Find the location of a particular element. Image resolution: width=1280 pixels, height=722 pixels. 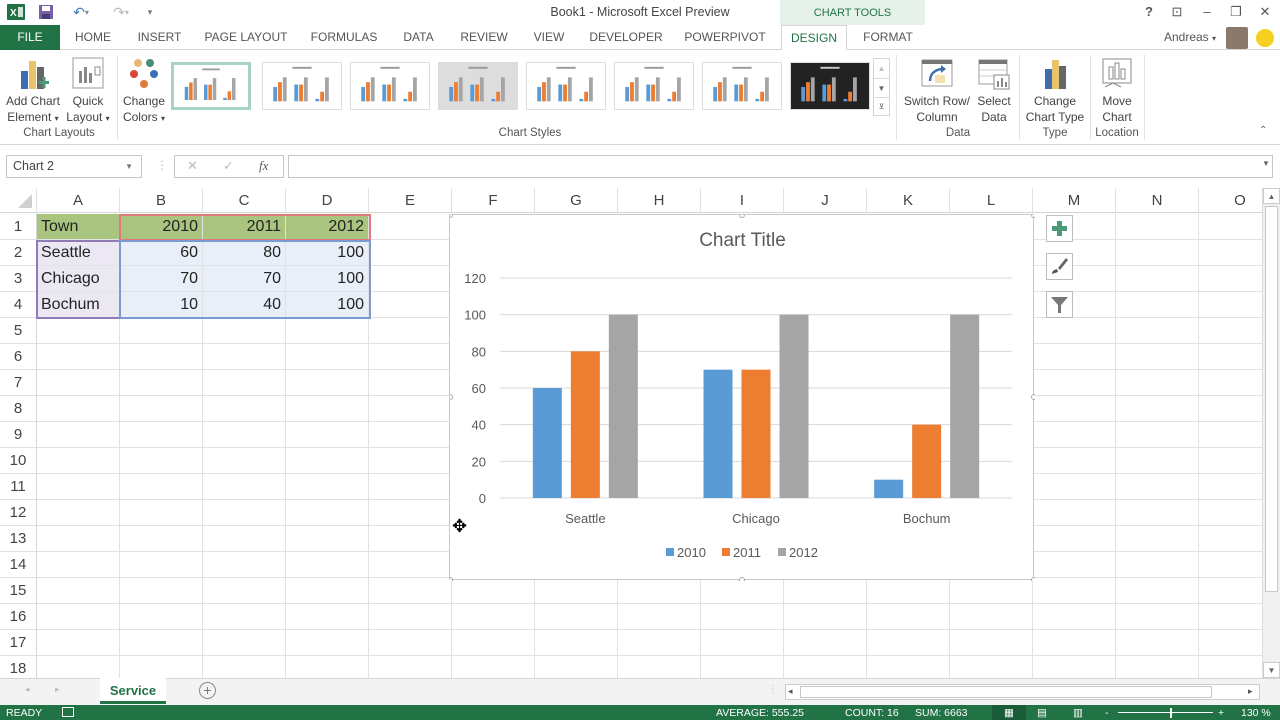

row-header-14: 14 is located at coordinates (18, 565).